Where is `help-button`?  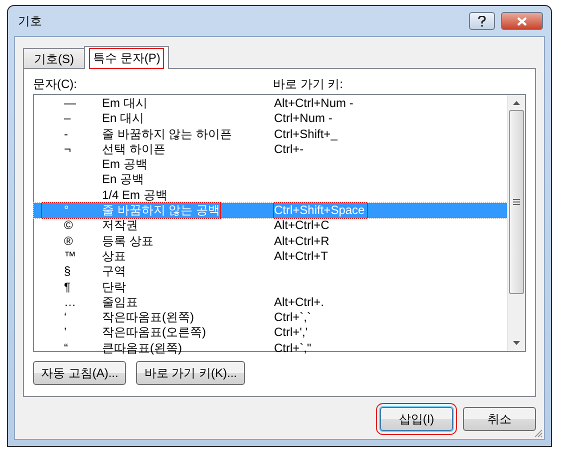 help-button is located at coordinates (482, 21).